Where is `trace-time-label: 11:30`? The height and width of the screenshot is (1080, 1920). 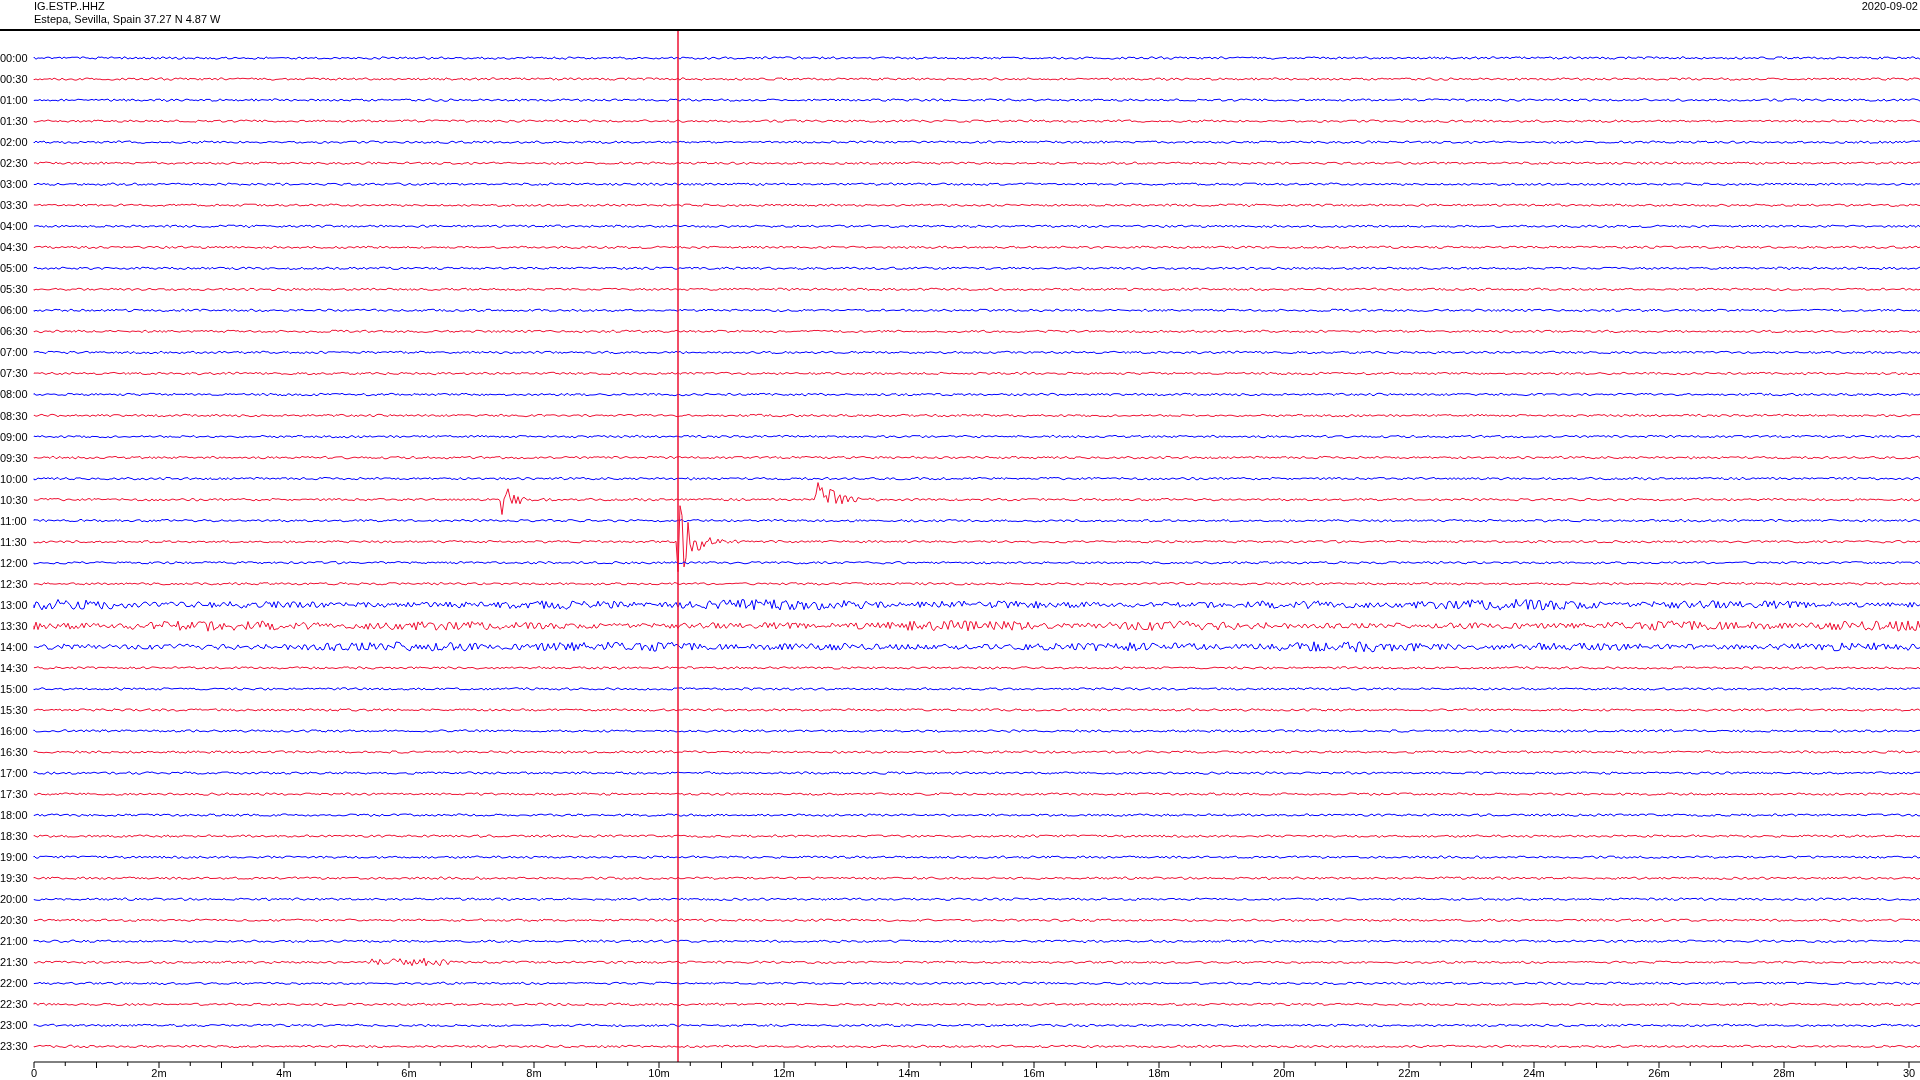 trace-time-label: 11:30 is located at coordinates (13, 541).